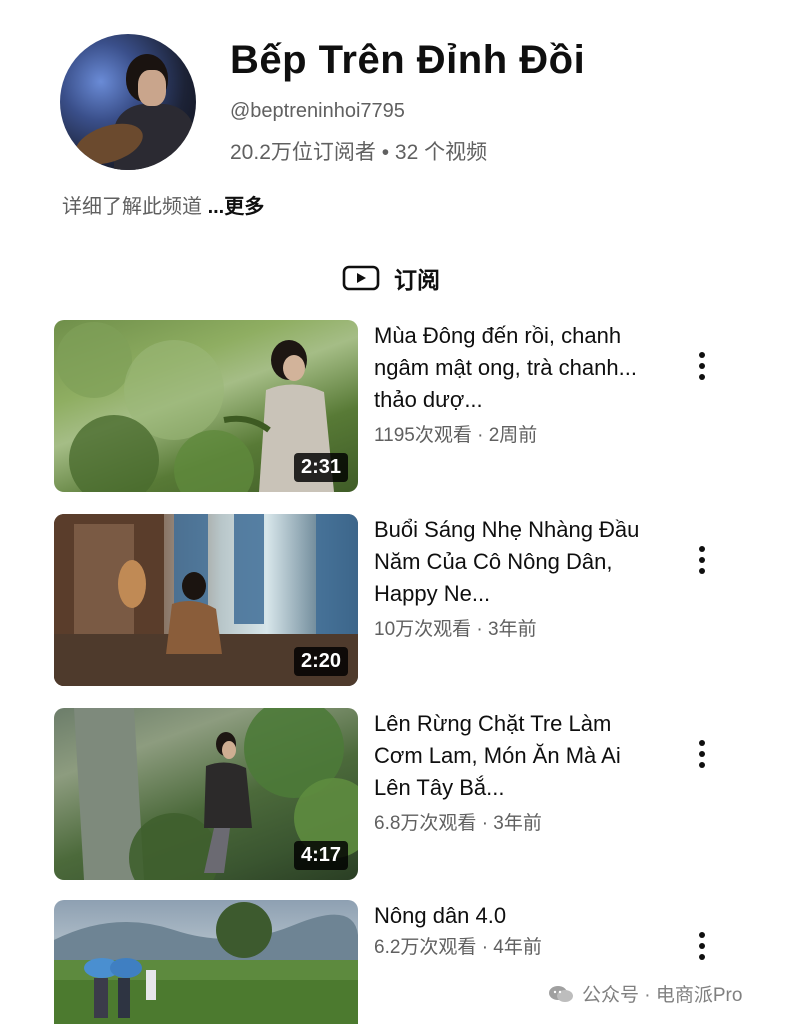  I want to click on video-thumbnail, so click(206, 962).